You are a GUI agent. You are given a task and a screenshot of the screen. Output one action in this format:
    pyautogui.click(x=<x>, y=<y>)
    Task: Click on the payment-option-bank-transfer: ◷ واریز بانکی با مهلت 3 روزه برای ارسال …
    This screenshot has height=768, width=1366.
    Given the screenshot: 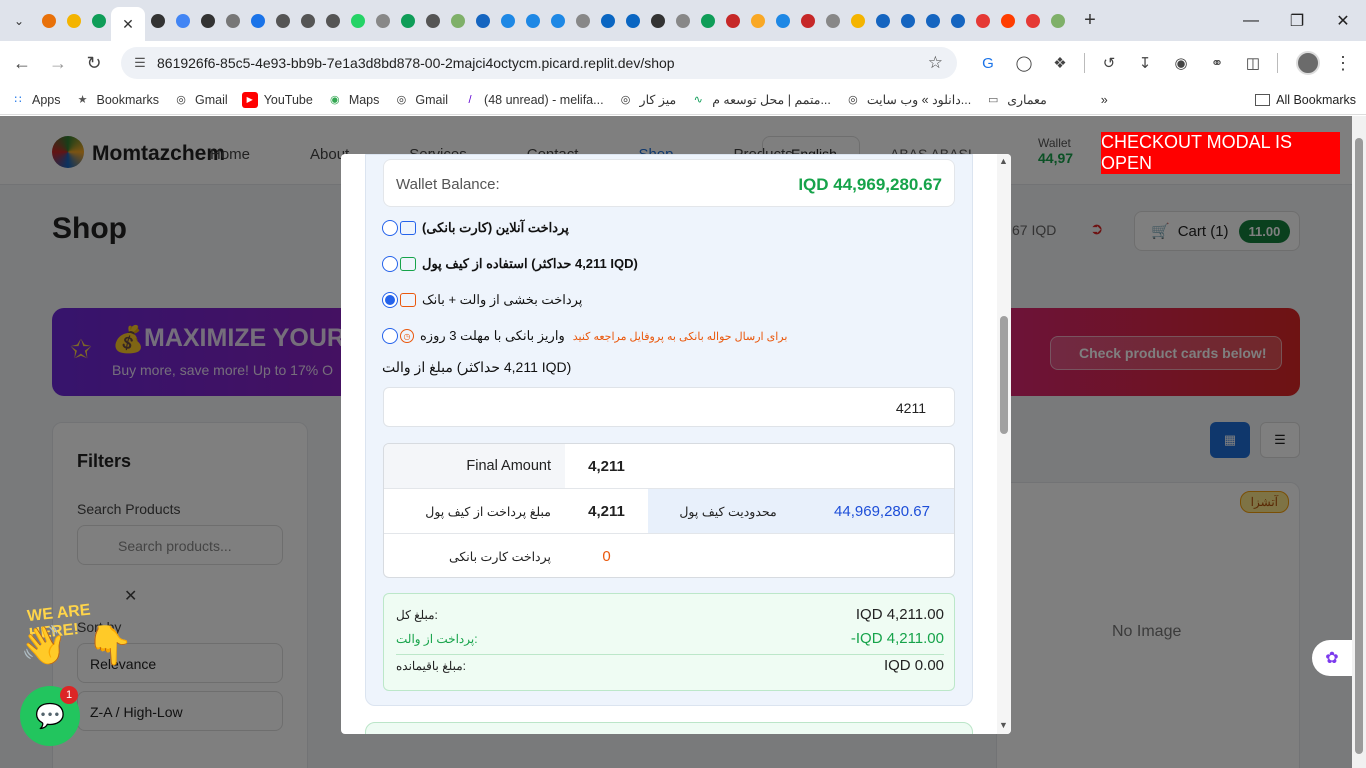 What is the action you would take?
    pyautogui.click(x=584, y=336)
    